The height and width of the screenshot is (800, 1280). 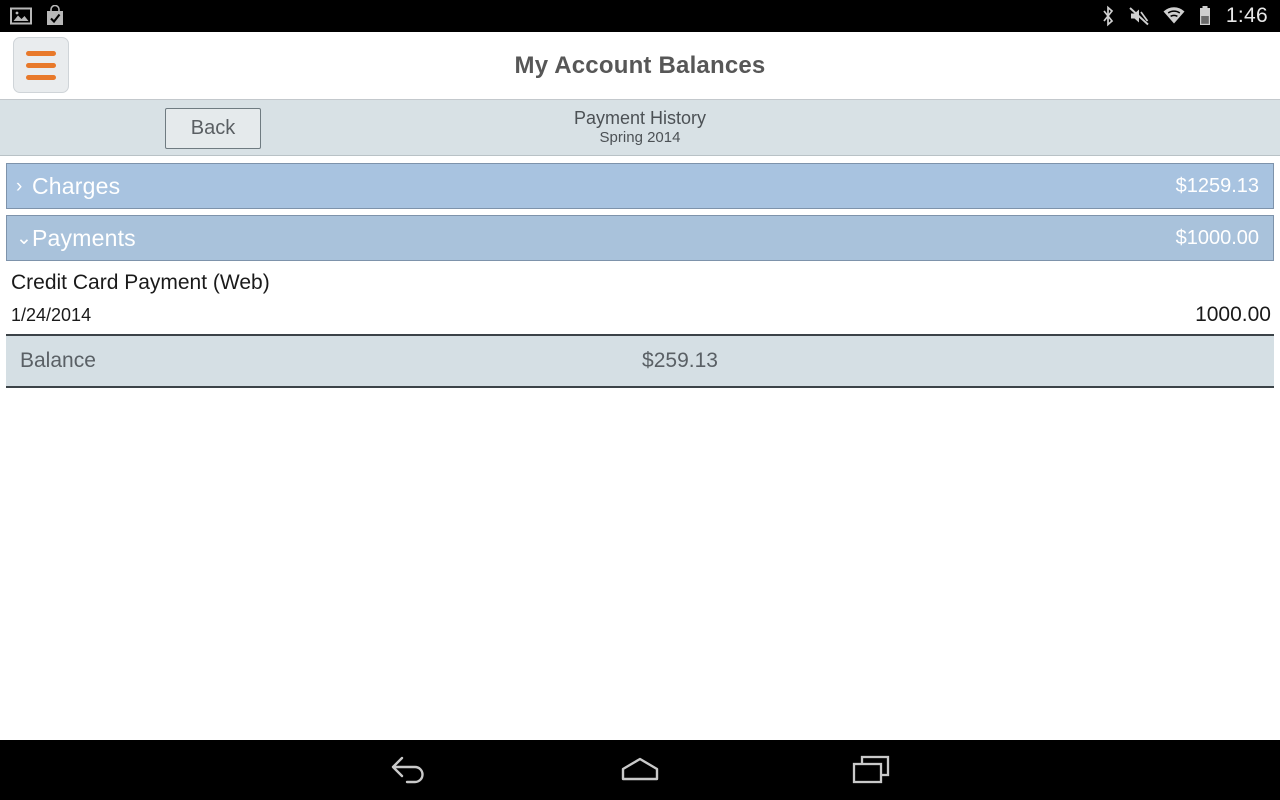 I want to click on sub-header: Back Payment History Spring 2014, so click(x=640, y=128).